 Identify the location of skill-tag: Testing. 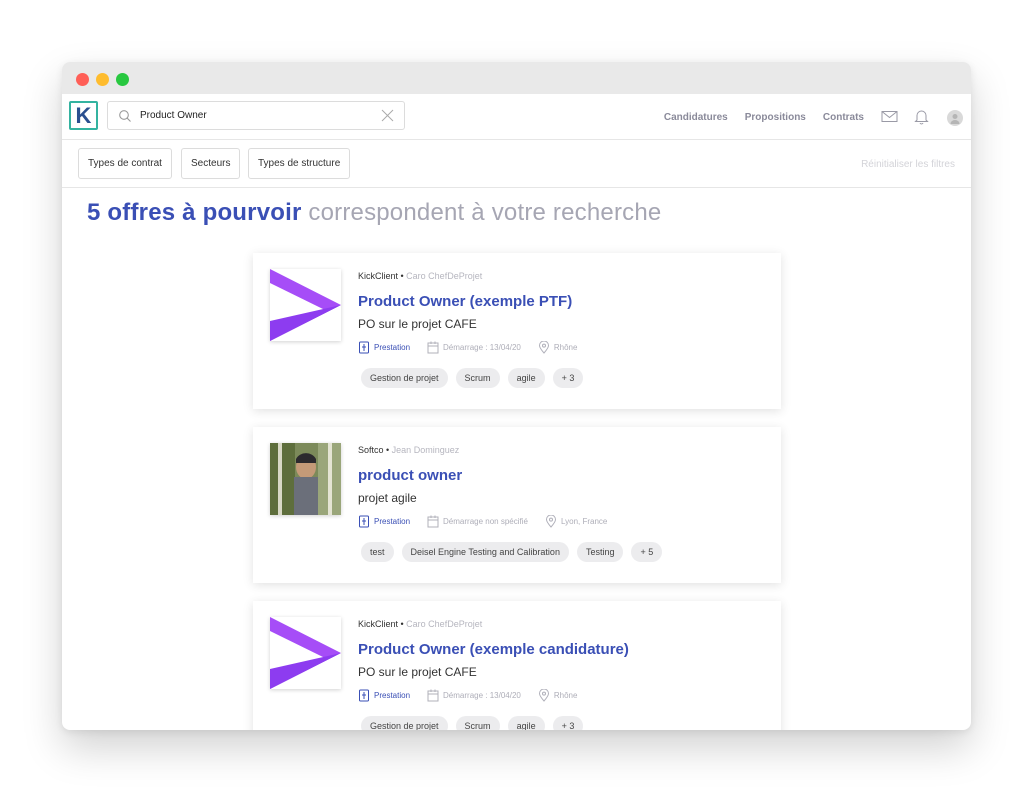
(600, 552).